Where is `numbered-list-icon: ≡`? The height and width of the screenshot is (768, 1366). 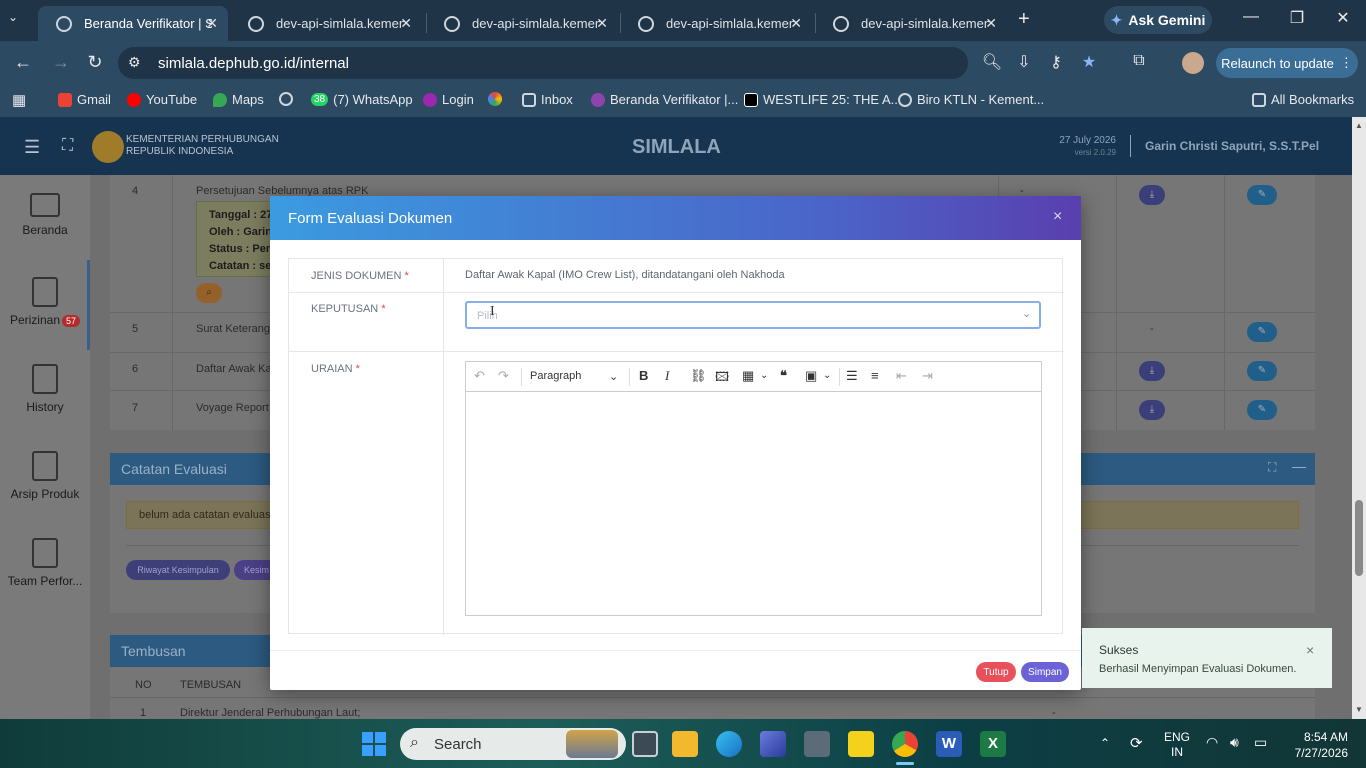 numbered-list-icon: ≡ is located at coordinates (875, 375).